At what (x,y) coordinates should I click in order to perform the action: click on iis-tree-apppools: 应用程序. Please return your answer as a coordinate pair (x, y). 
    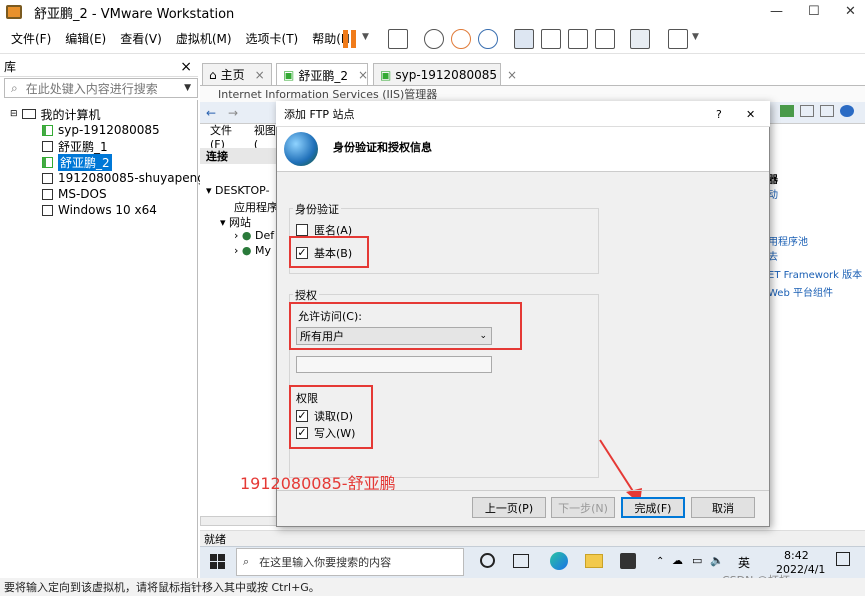
    Looking at the image, I should click on (256, 207).